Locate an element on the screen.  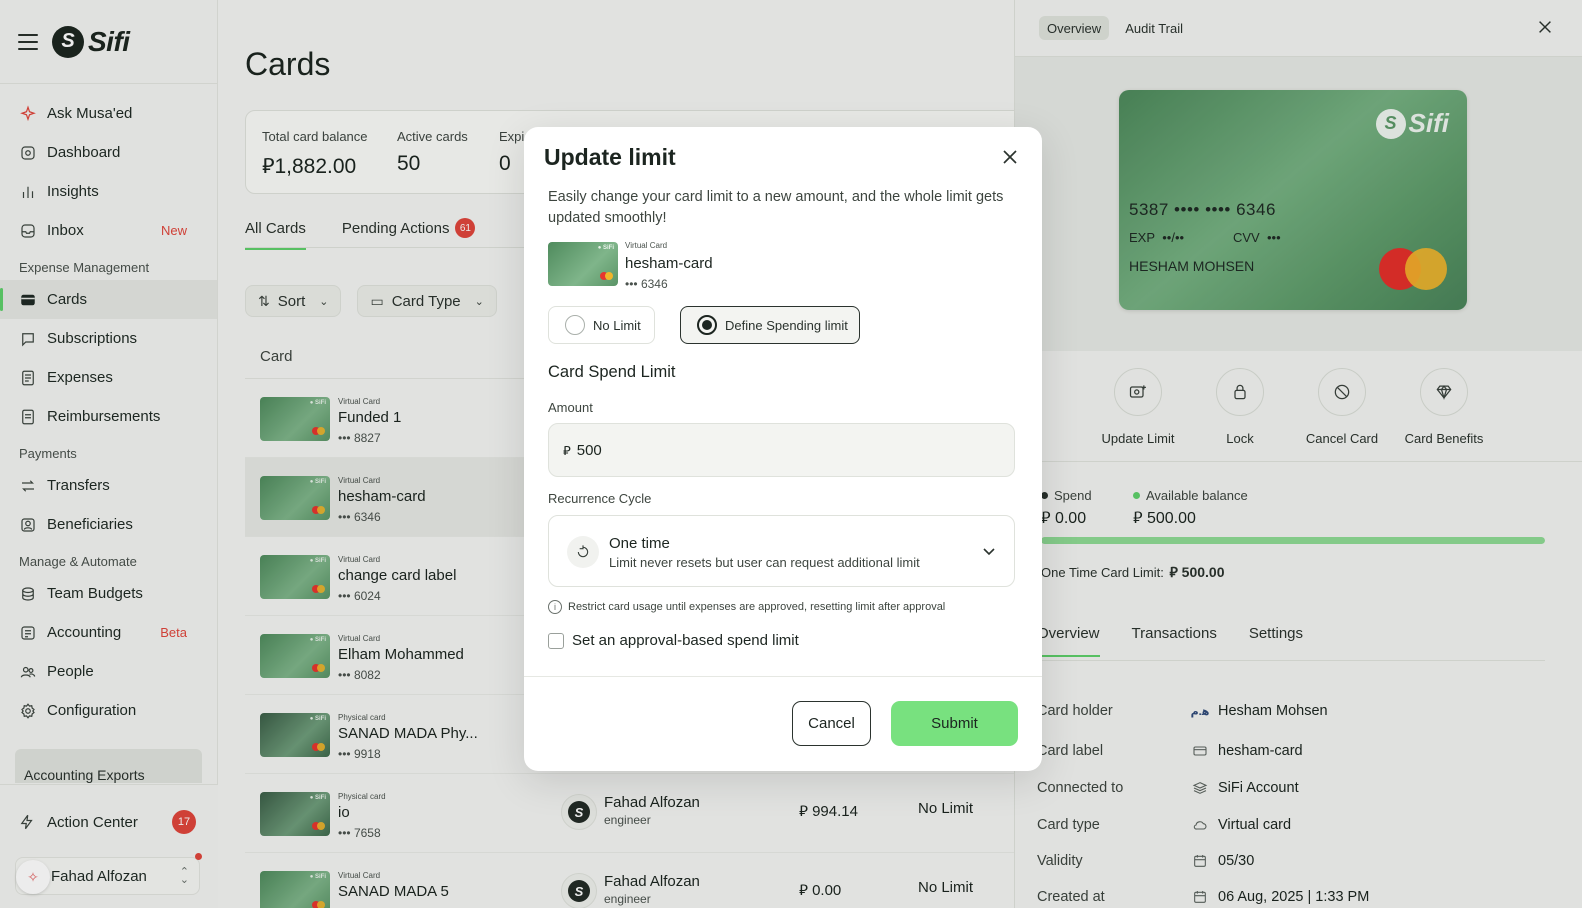
define-spending-limit-radio: Define Spending limit is located at coordinates (770, 325).